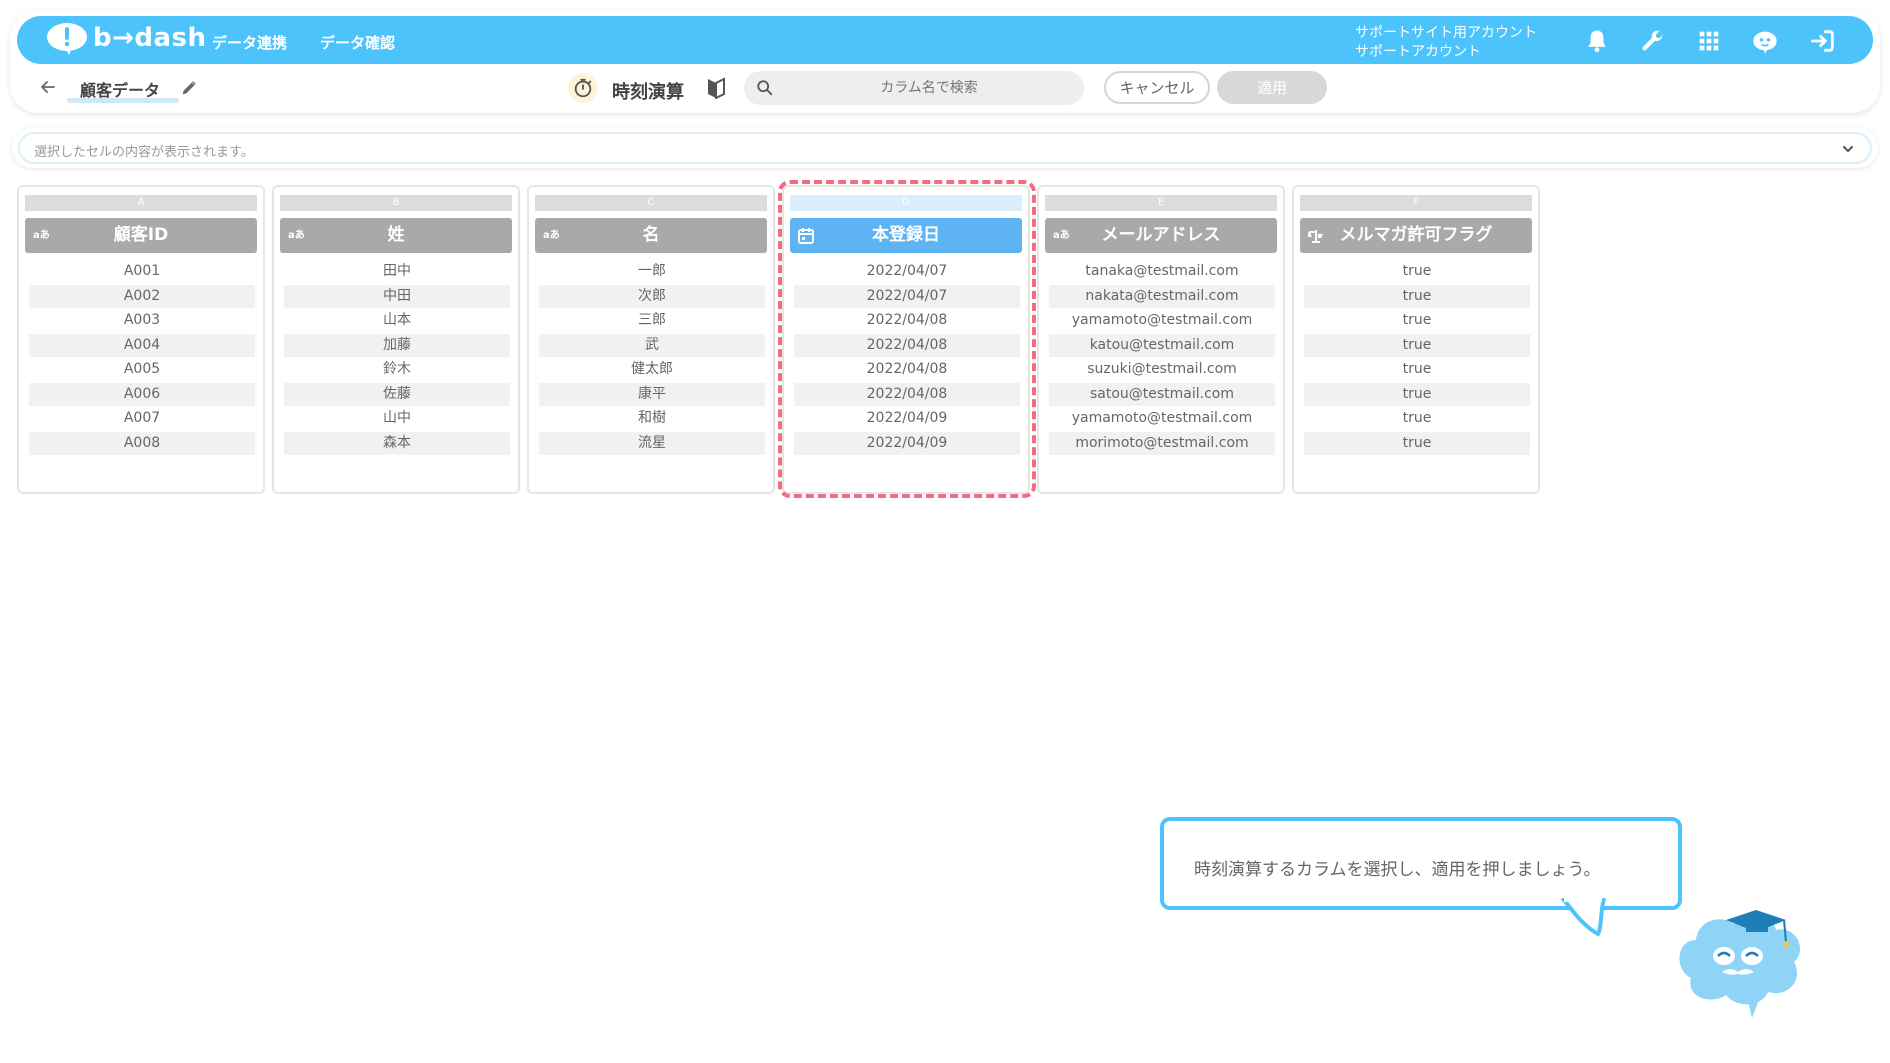 The width and height of the screenshot is (1890, 1063). Describe the element at coordinates (1162, 369) in the screenshot. I see `table-cell: suzuki@testmail.com` at that location.